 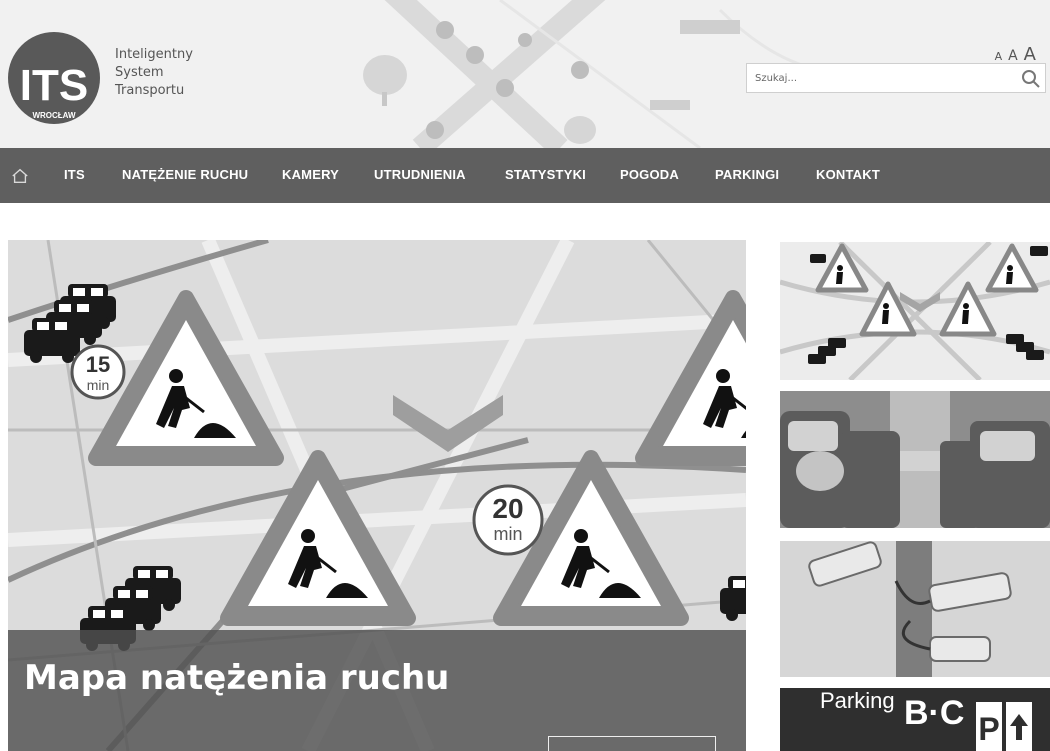 I want to click on nav-item-pogoda: POGODA, so click(x=649, y=174).